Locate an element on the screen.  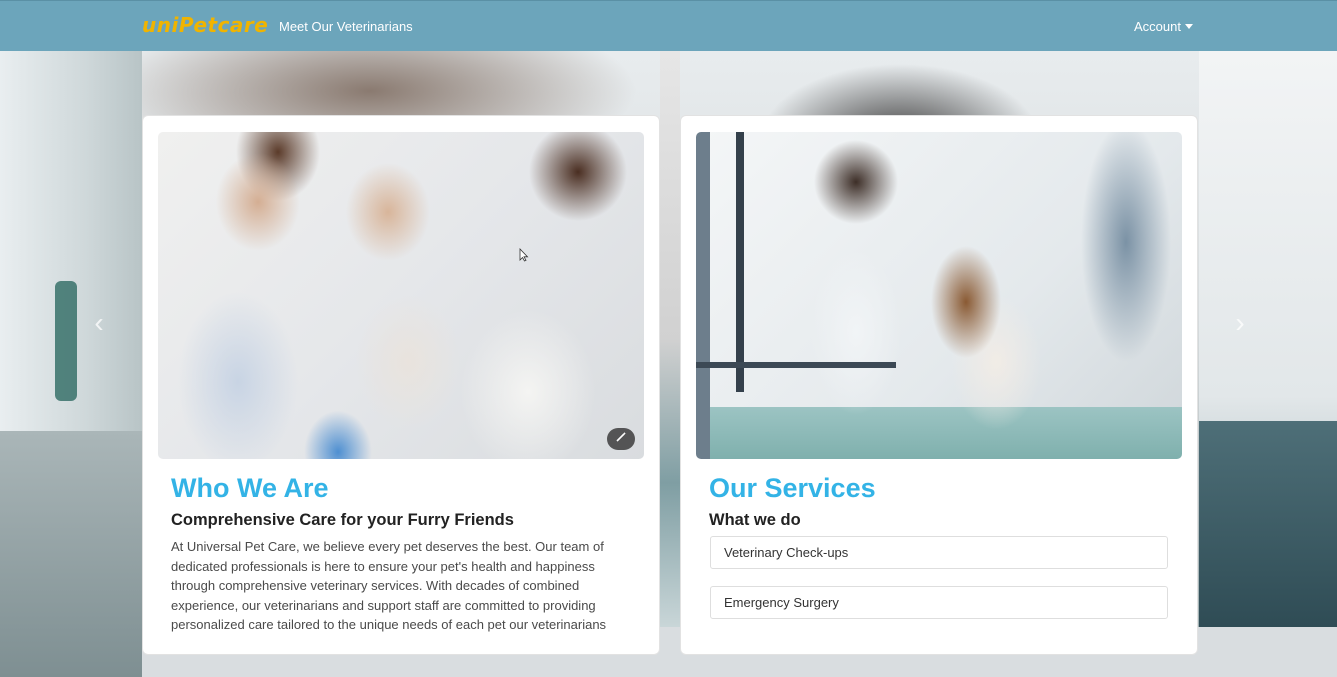
services-subtitle: What we do is located at coordinates (755, 520).